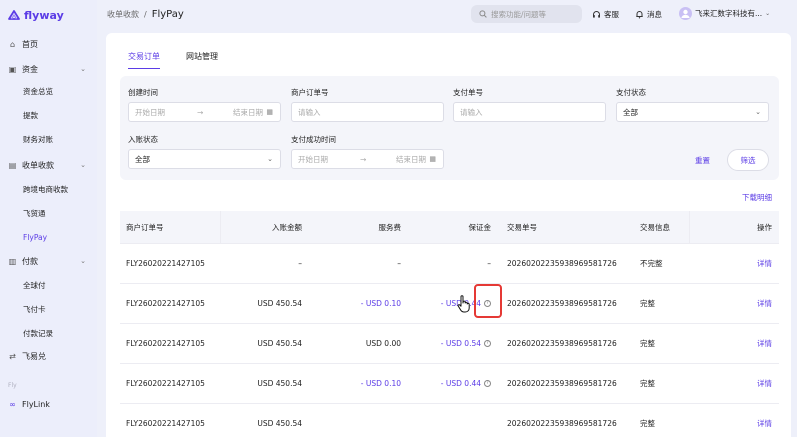  I want to click on cell-deposit: - USD 0.54?, so click(466, 343).